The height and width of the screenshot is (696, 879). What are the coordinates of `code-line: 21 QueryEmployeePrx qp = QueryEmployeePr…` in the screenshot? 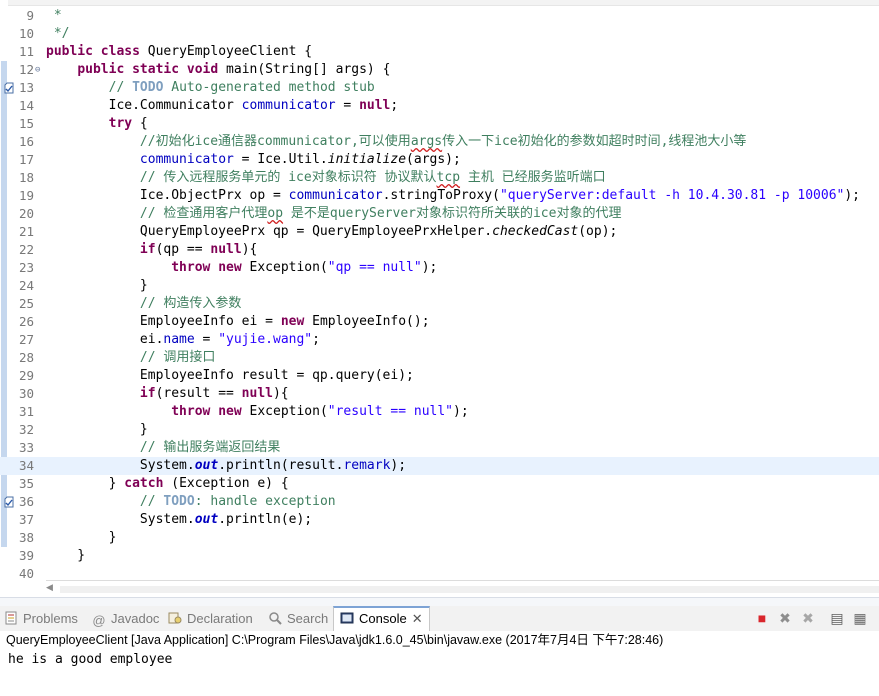 It's located at (439, 232).